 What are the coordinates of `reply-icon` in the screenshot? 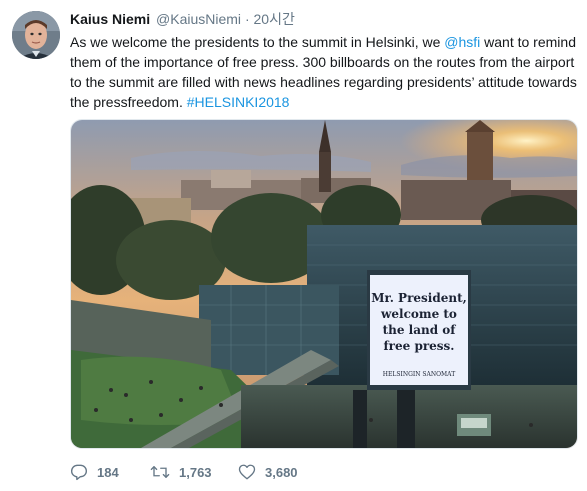 It's located at (79, 472).